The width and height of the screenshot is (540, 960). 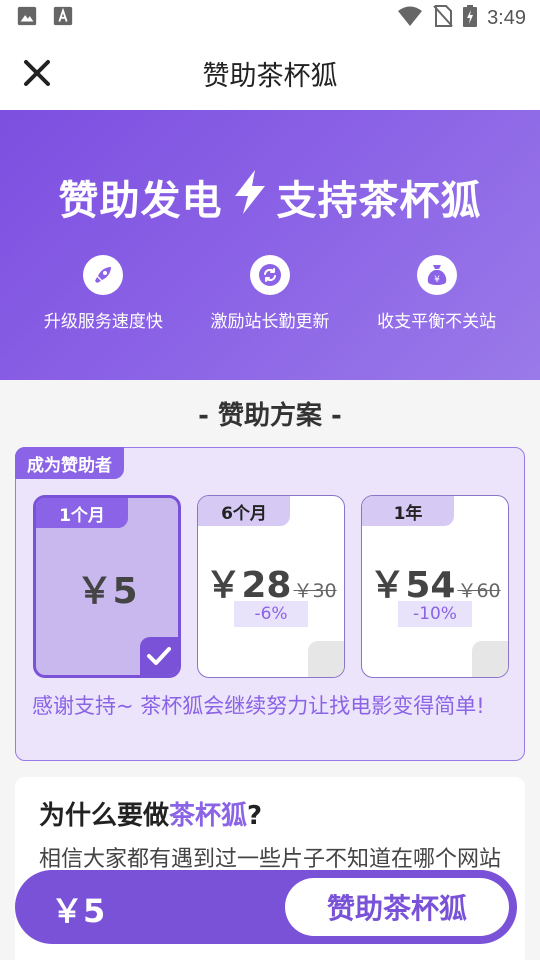 I want to click on app-bar: 赞助茶杯狐, so click(x=270, y=73).